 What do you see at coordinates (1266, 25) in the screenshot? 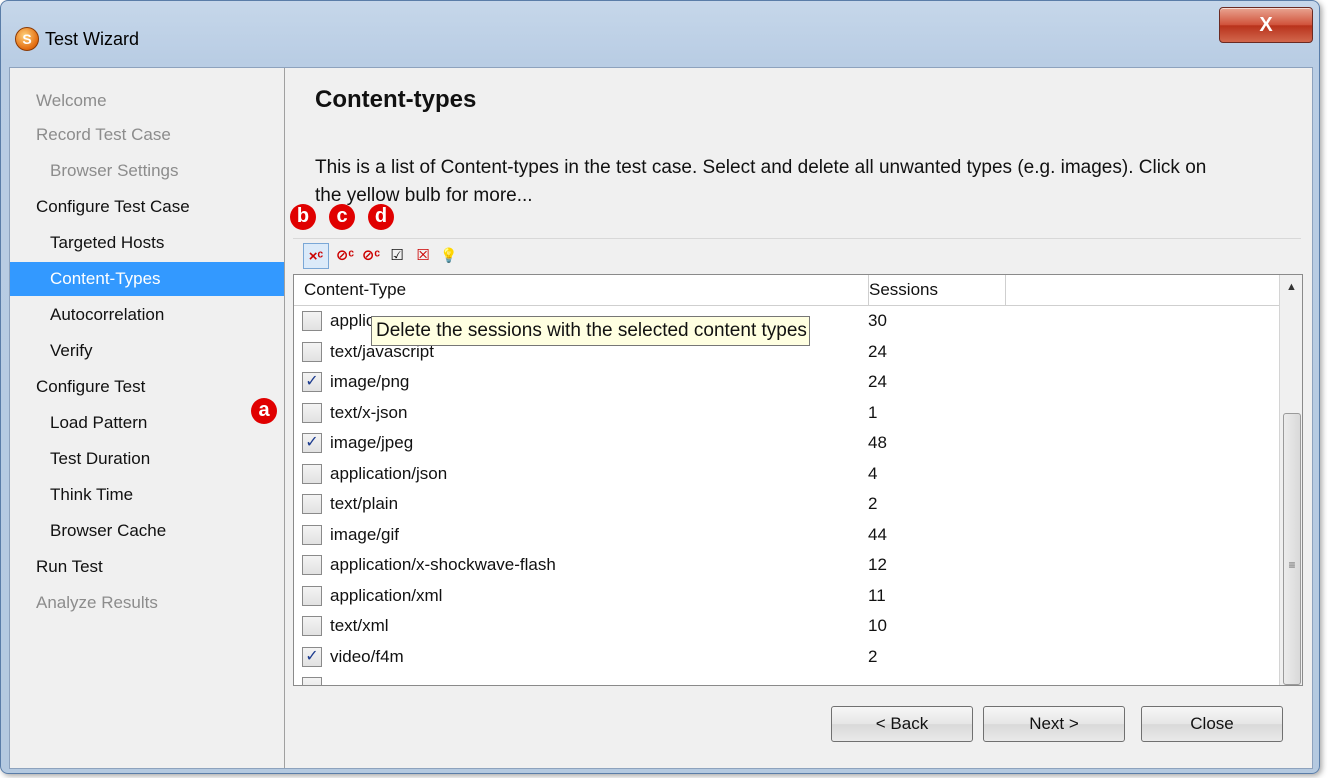
I see `window-close-button: X` at bounding box center [1266, 25].